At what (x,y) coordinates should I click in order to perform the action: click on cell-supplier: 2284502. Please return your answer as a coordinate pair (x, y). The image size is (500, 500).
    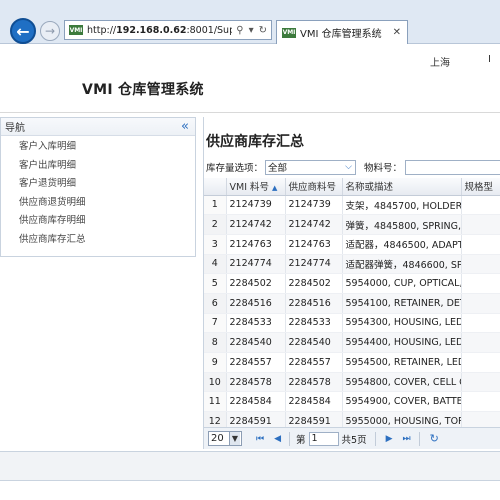
    Looking at the image, I should click on (314, 283).